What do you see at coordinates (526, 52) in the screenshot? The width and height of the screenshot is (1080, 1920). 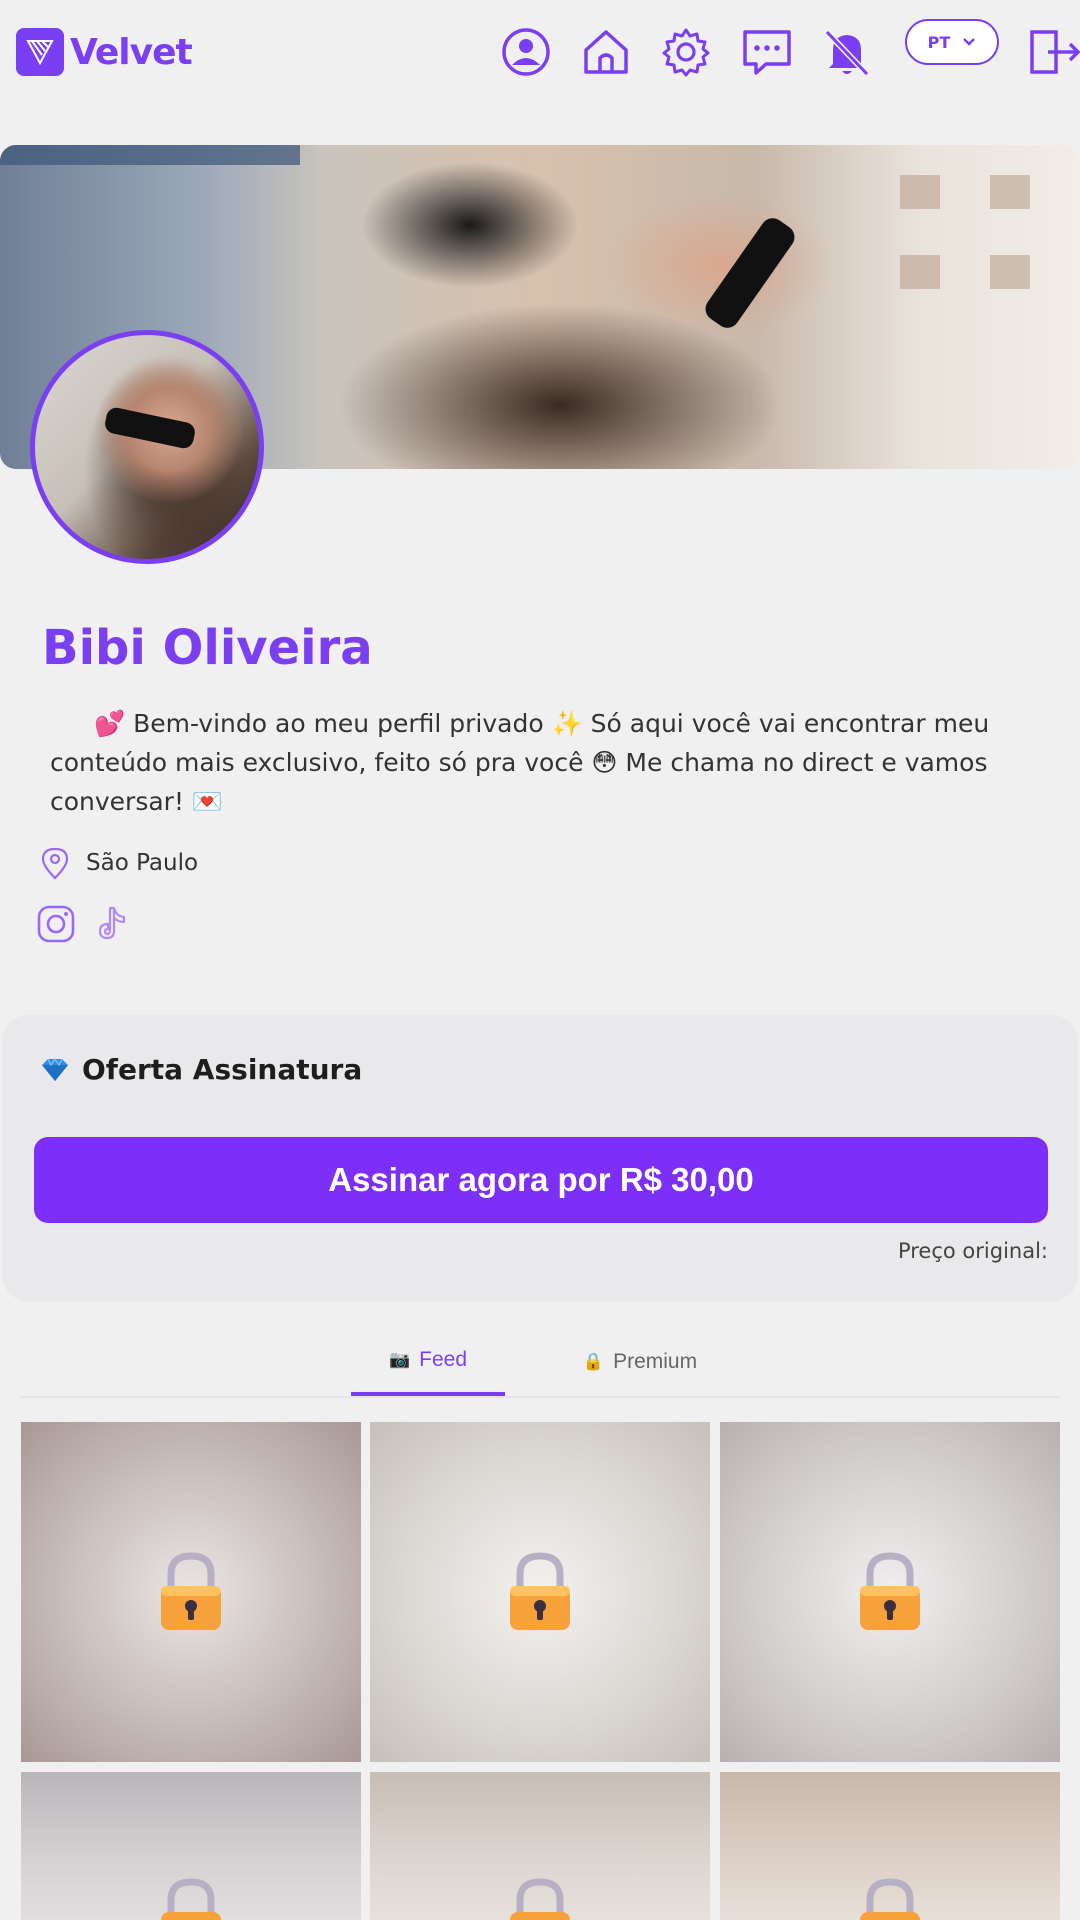 I see `profile-user-icon` at bounding box center [526, 52].